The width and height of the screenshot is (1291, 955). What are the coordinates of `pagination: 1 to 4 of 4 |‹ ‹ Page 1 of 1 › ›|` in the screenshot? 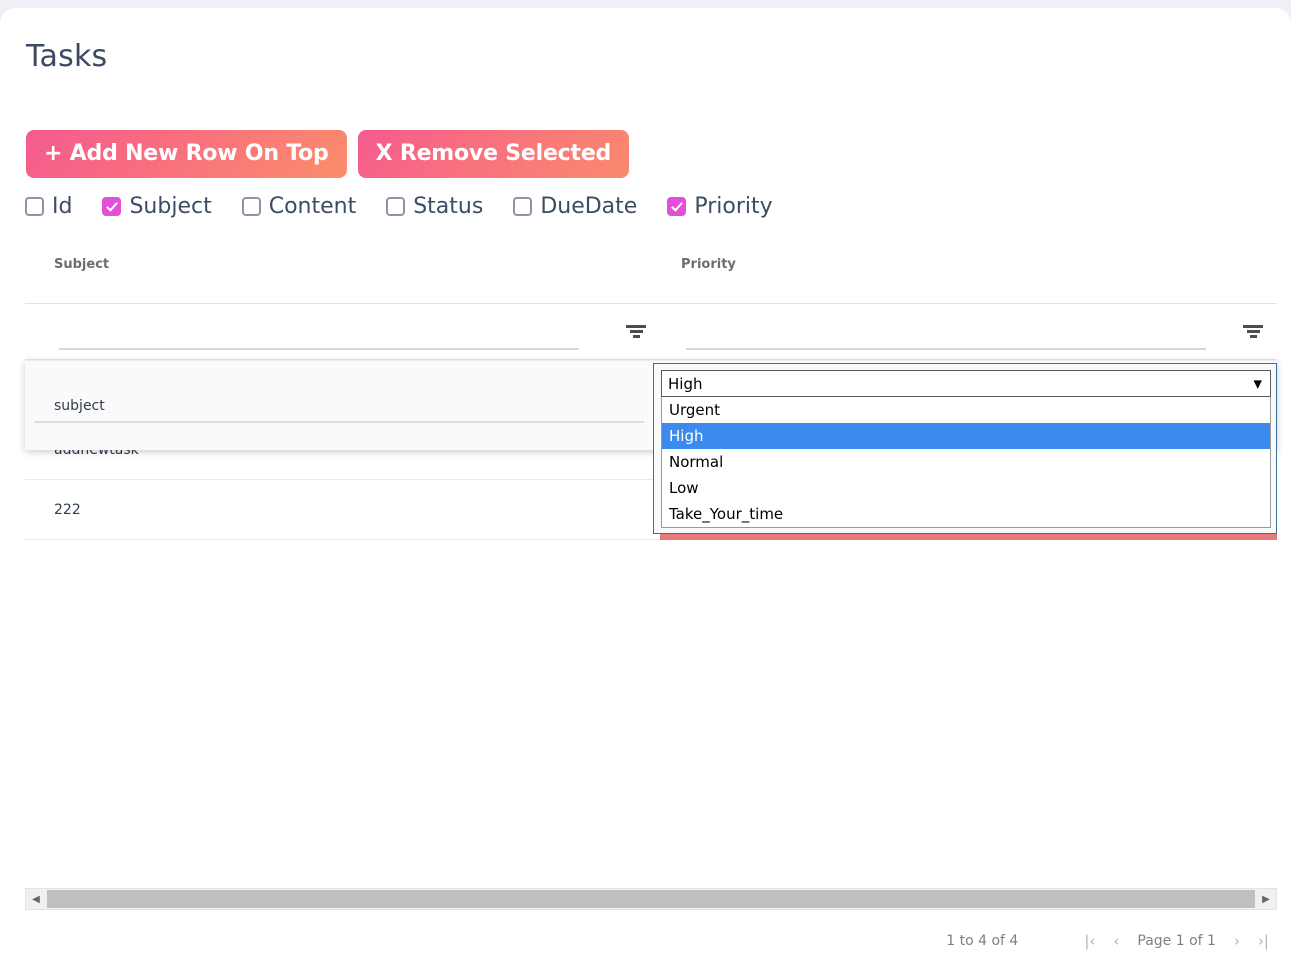 It's located at (1107, 941).